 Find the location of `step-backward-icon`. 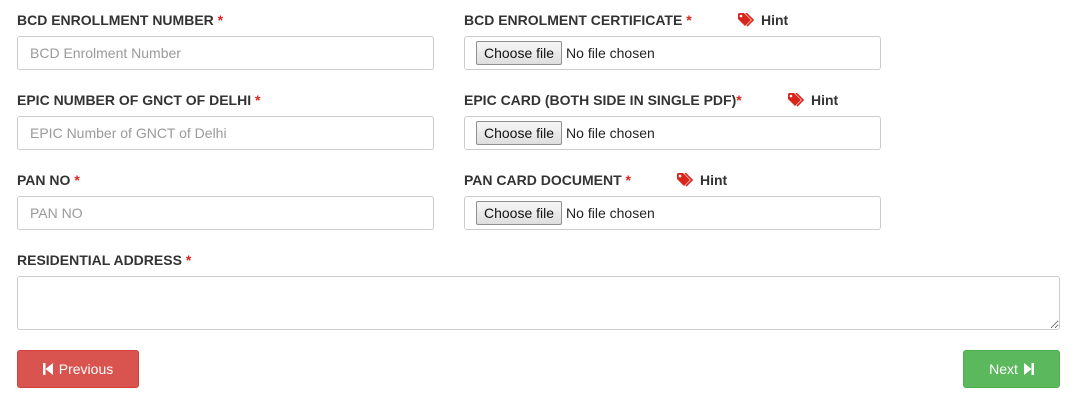

step-backward-icon is located at coordinates (47, 369).